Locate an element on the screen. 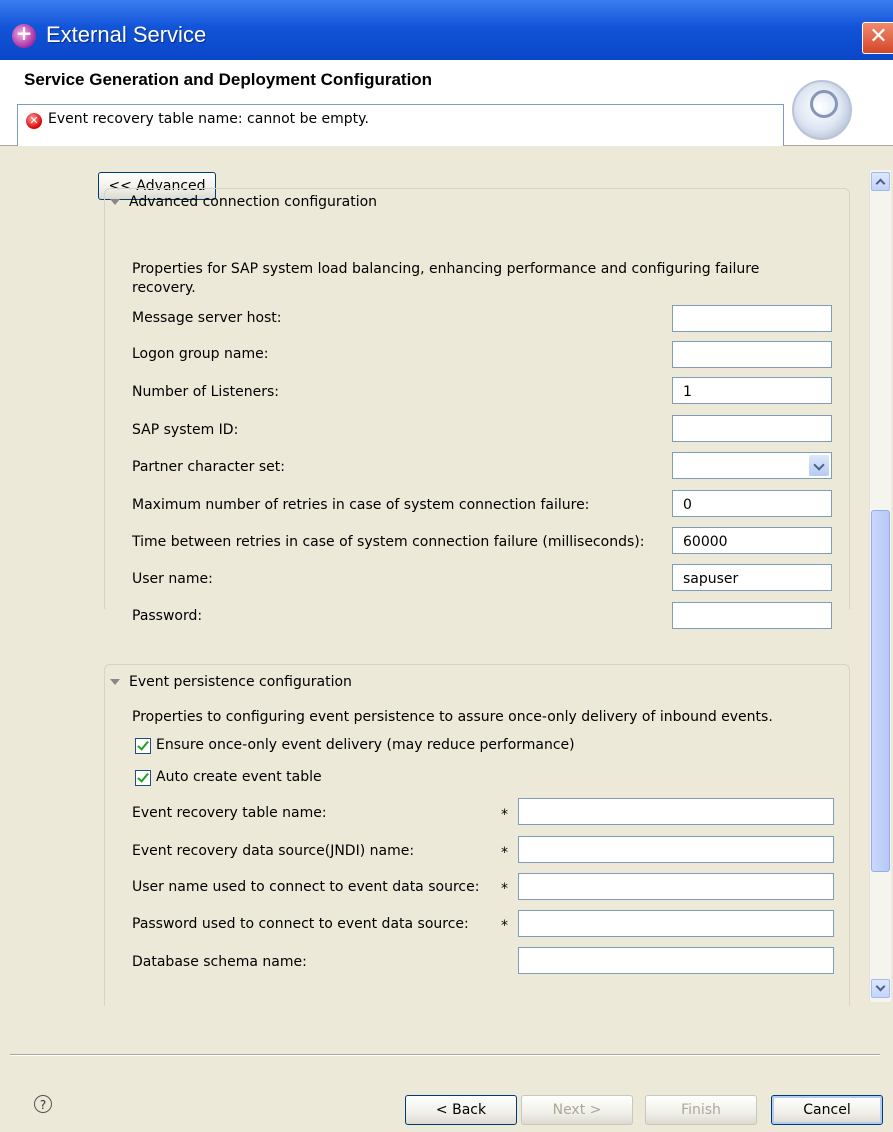 The width and height of the screenshot is (893, 1132). auto-create-table-label: Auto create event table is located at coordinates (239, 777).